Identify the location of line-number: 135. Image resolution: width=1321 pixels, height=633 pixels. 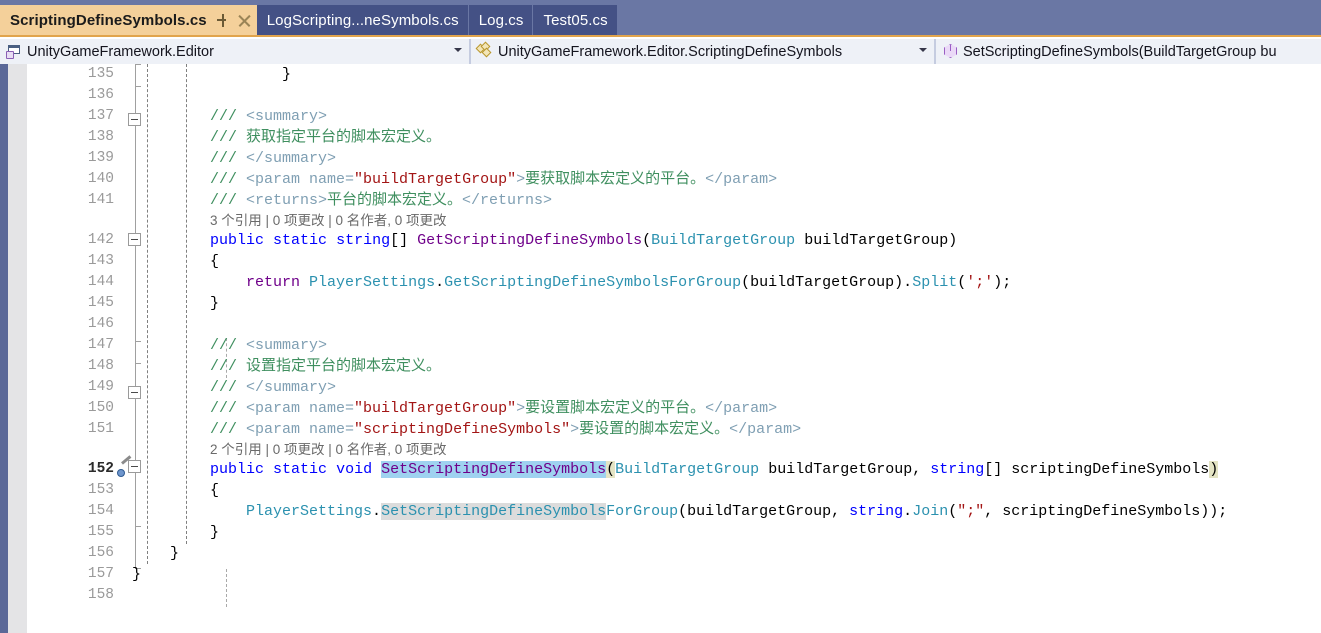
(100, 74).